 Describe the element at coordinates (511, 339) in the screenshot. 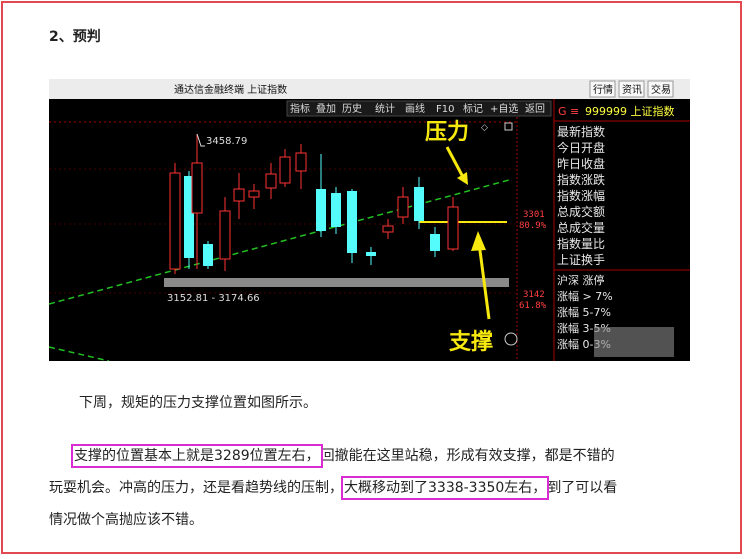

I see `cursor-icon` at that location.